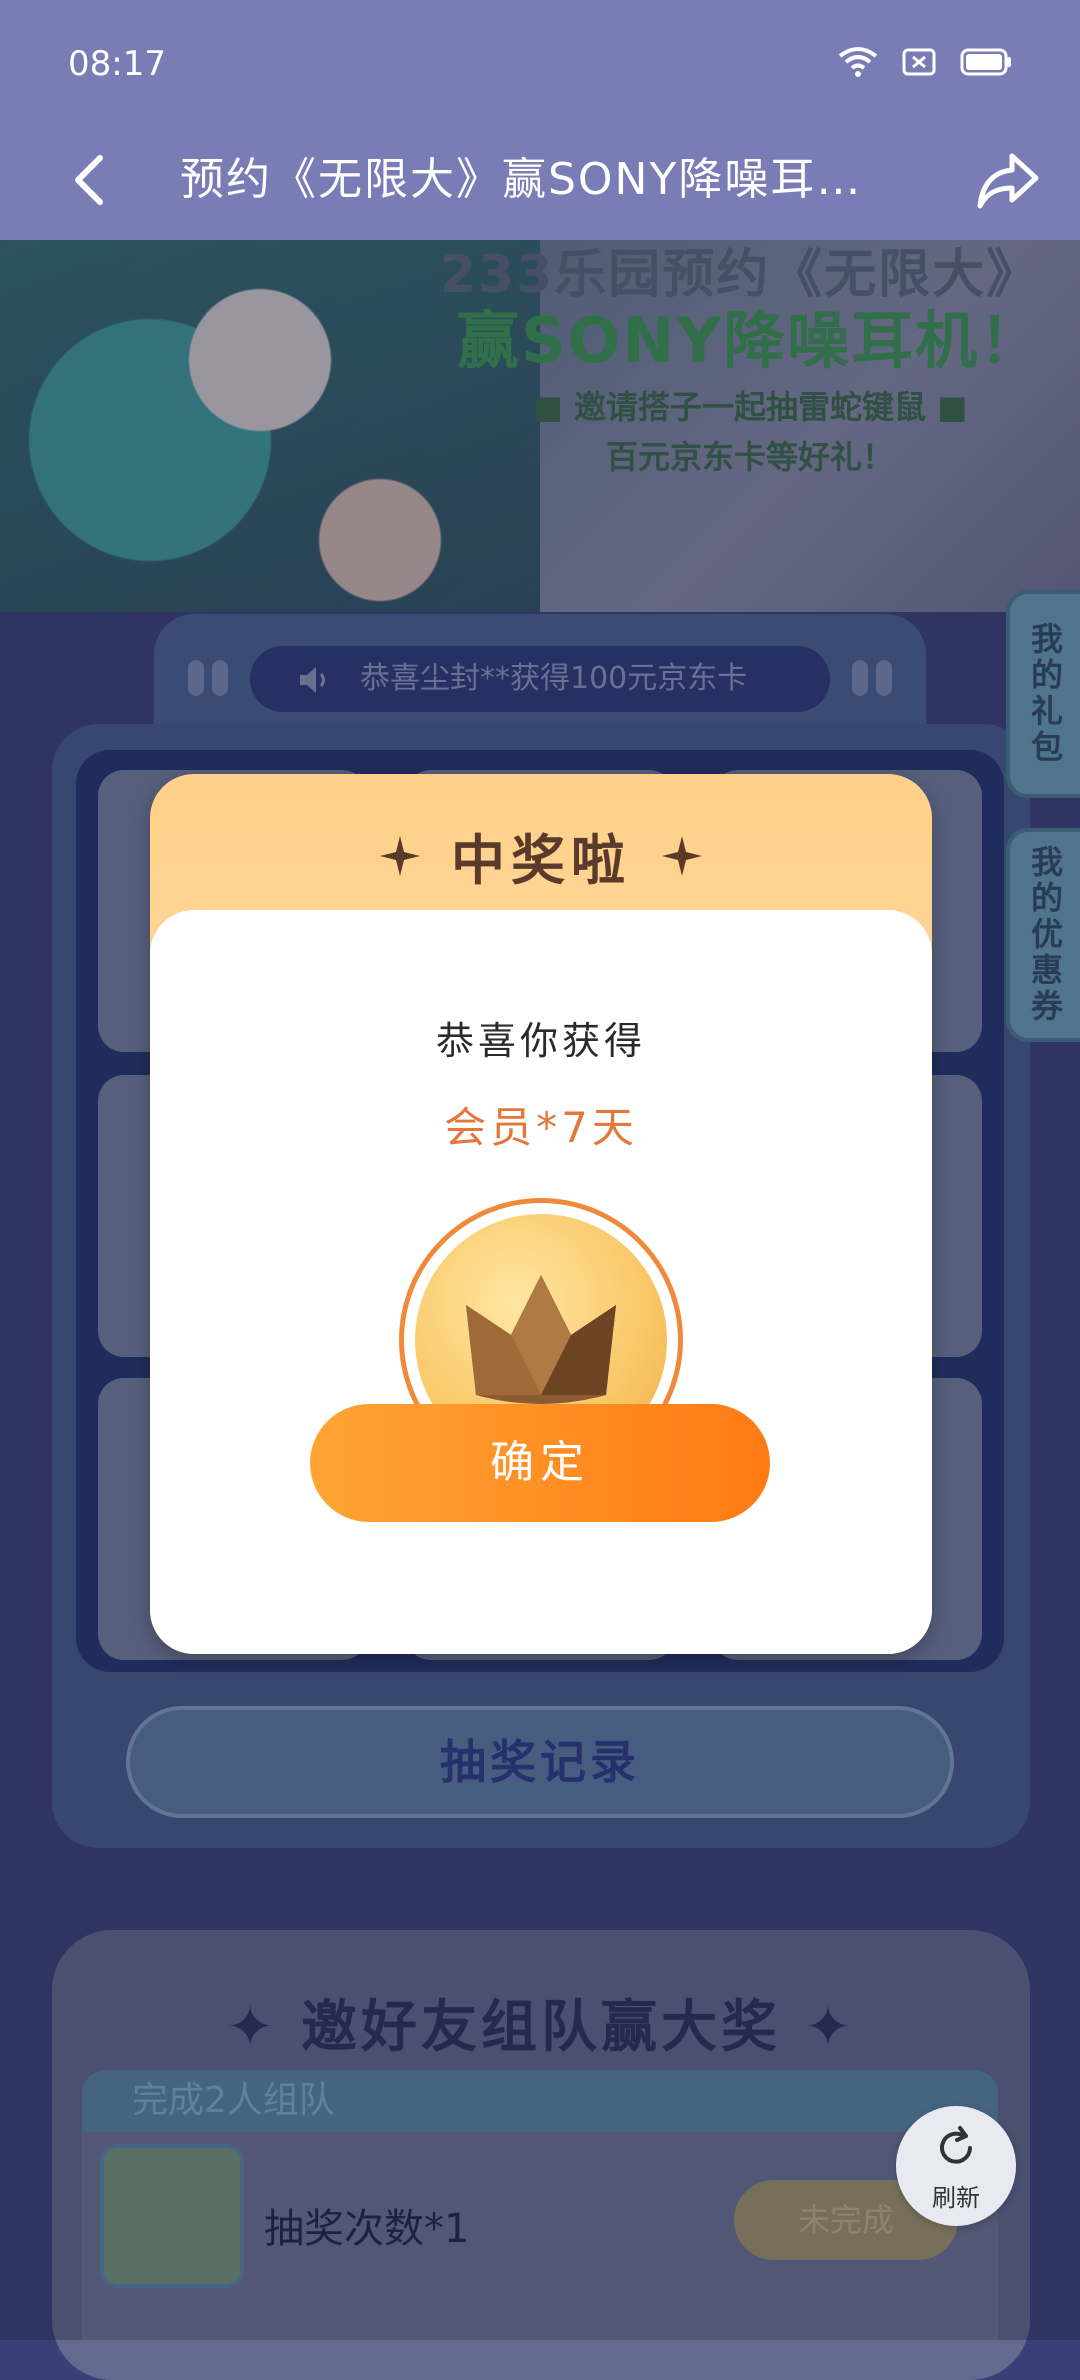 This screenshot has height=2380, width=1080. What do you see at coordinates (956, 2145) in the screenshot?
I see `refresh-icon` at bounding box center [956, 2145].